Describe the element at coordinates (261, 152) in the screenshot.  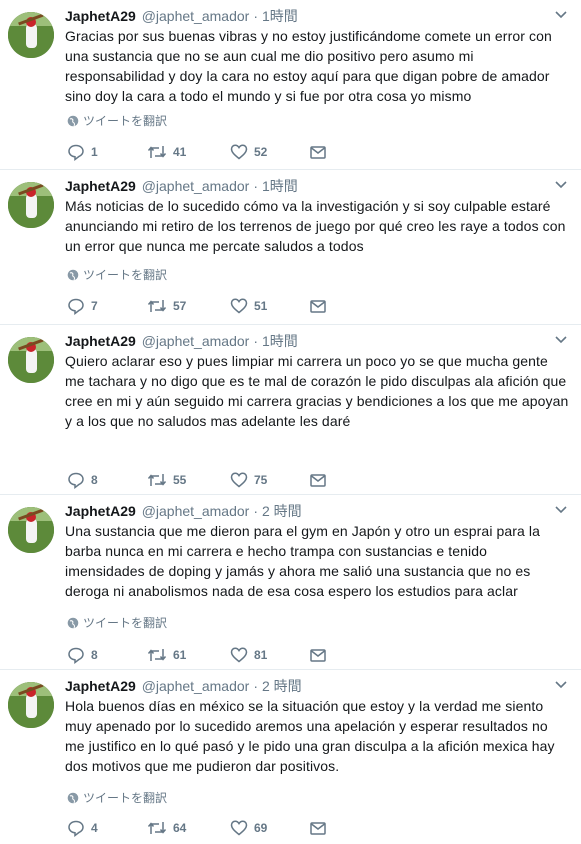
I see `like-count: 52` at that location.